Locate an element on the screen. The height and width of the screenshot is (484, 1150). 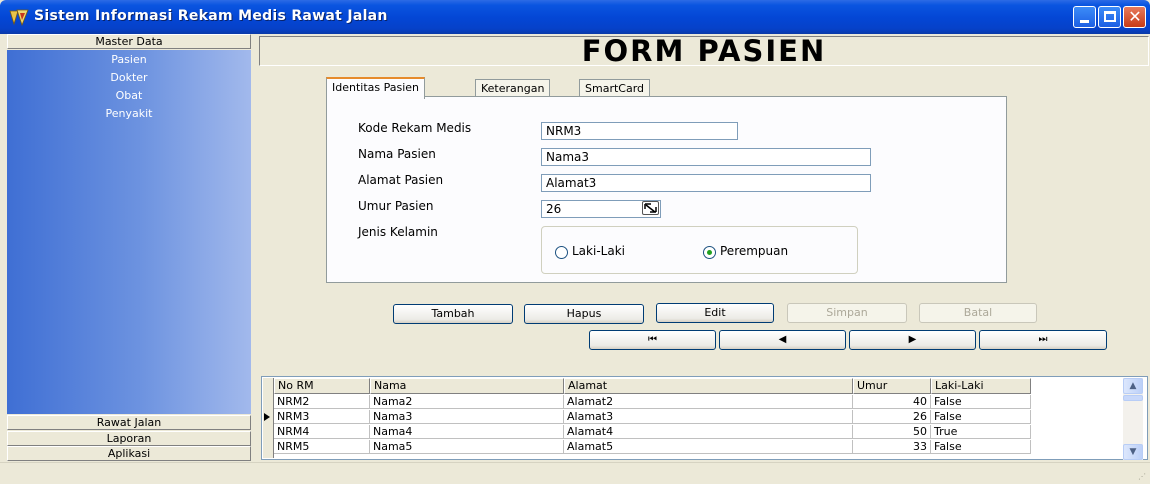
nav-prior-button: ◀ is located at coordinates (782, 340).